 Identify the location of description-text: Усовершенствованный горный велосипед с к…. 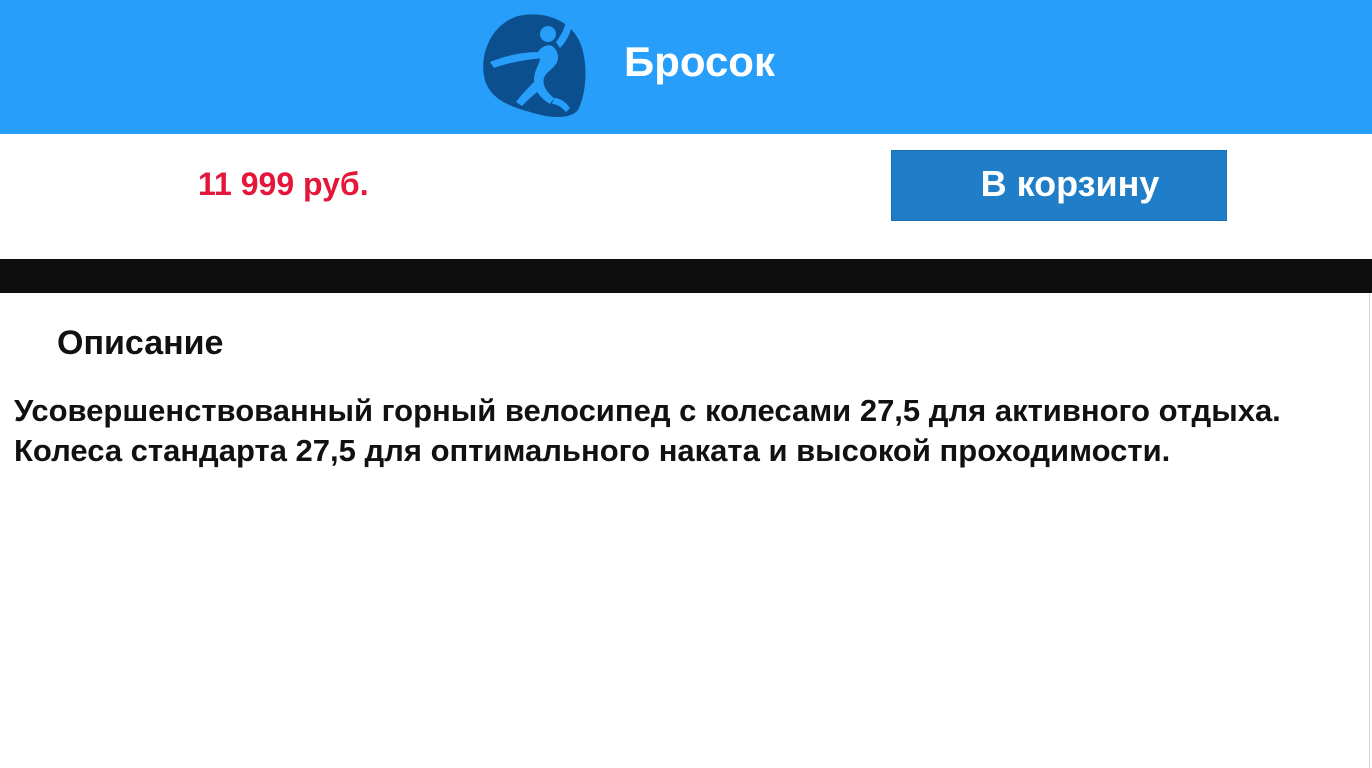
(689, 431).